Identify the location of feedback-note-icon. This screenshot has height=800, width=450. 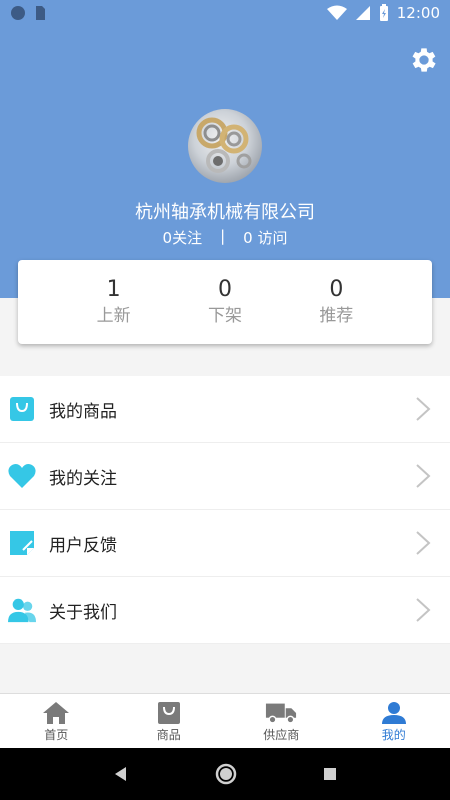
(22, 543).